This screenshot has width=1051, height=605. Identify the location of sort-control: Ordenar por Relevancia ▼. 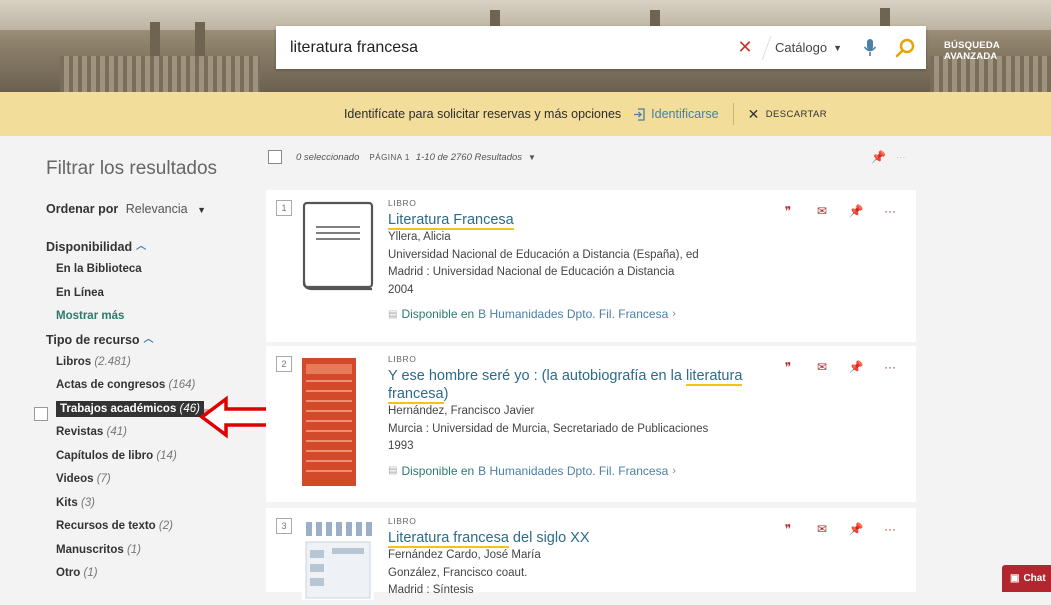
(126, 209).